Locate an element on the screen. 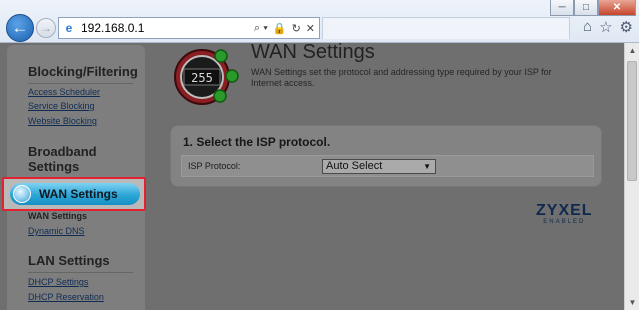  arrow-right-icon: → is located at coordinates (46, 28).